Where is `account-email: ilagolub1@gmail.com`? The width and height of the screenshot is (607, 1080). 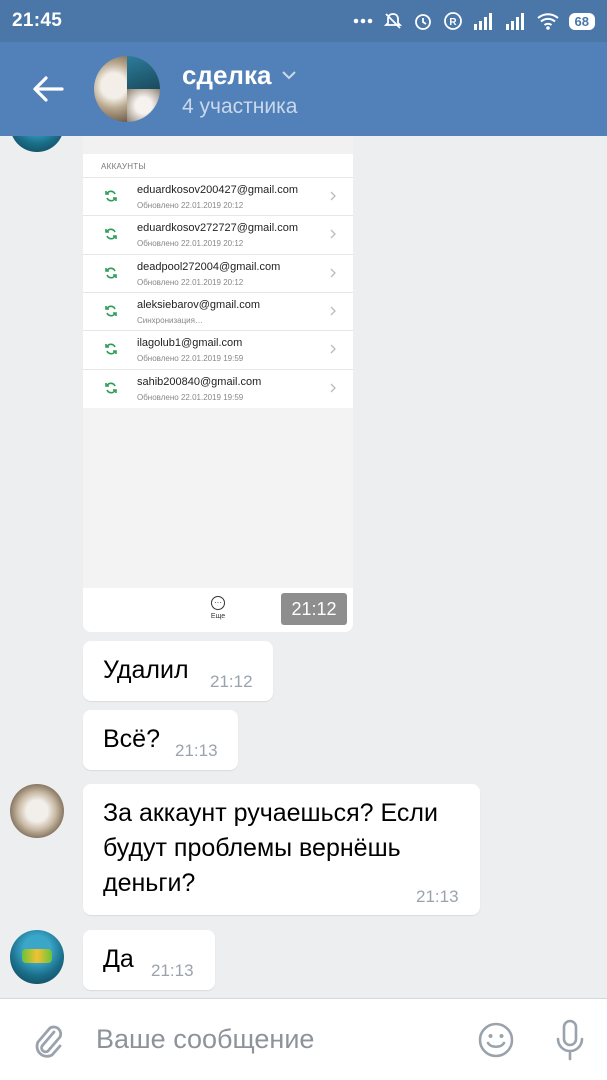 account-email: ilagolub1@gmail.com is located at coordinates (190, 343).